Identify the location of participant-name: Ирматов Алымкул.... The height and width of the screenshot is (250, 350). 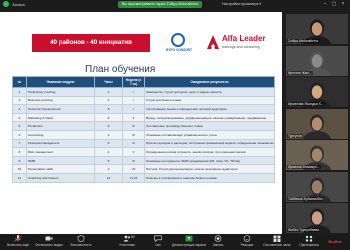
(304, 167).